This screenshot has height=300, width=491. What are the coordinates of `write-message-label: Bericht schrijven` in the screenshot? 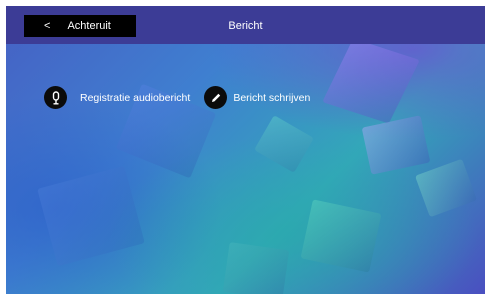 It's located at (272, 97).